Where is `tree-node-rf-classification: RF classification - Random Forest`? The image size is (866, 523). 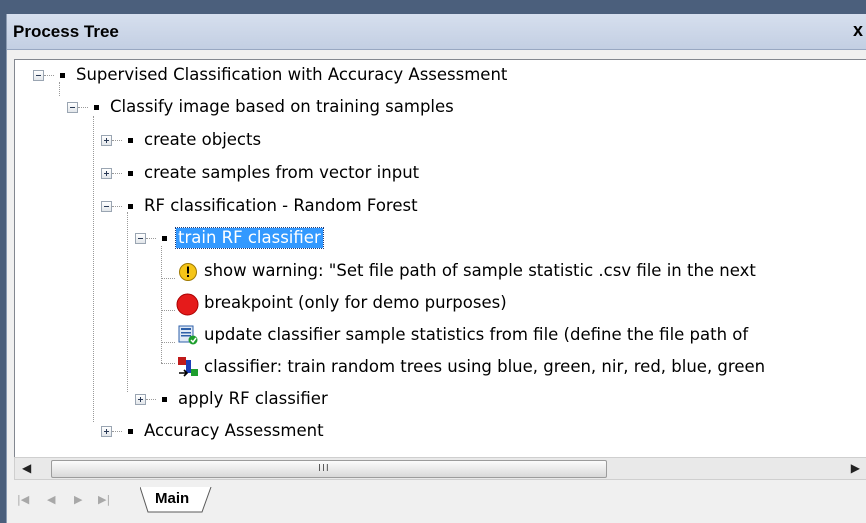
tree-node-rf-classification: RF classification - Random Forest is located at coordinates (440, 207).